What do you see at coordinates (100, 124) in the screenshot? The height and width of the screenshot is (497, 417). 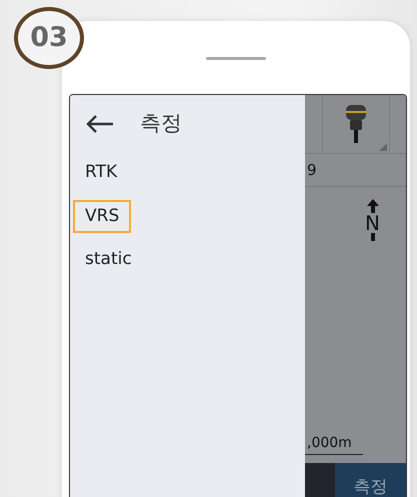 I see `back-arrow-icon` at bounding box center [100, 124].